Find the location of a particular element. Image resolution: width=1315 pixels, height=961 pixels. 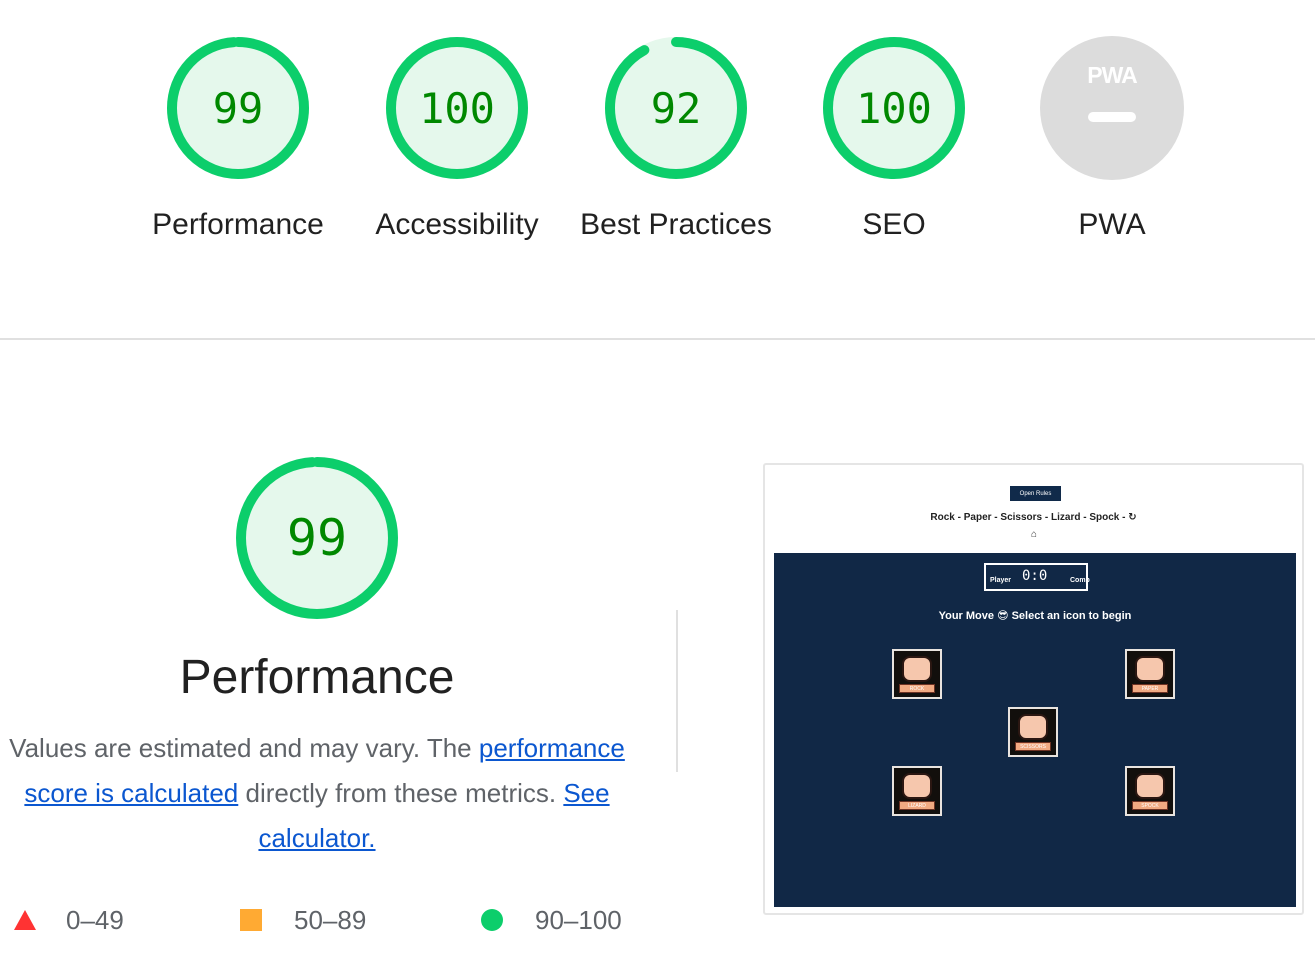

icon-label: LIZARD is located at coordinates (917, 805).